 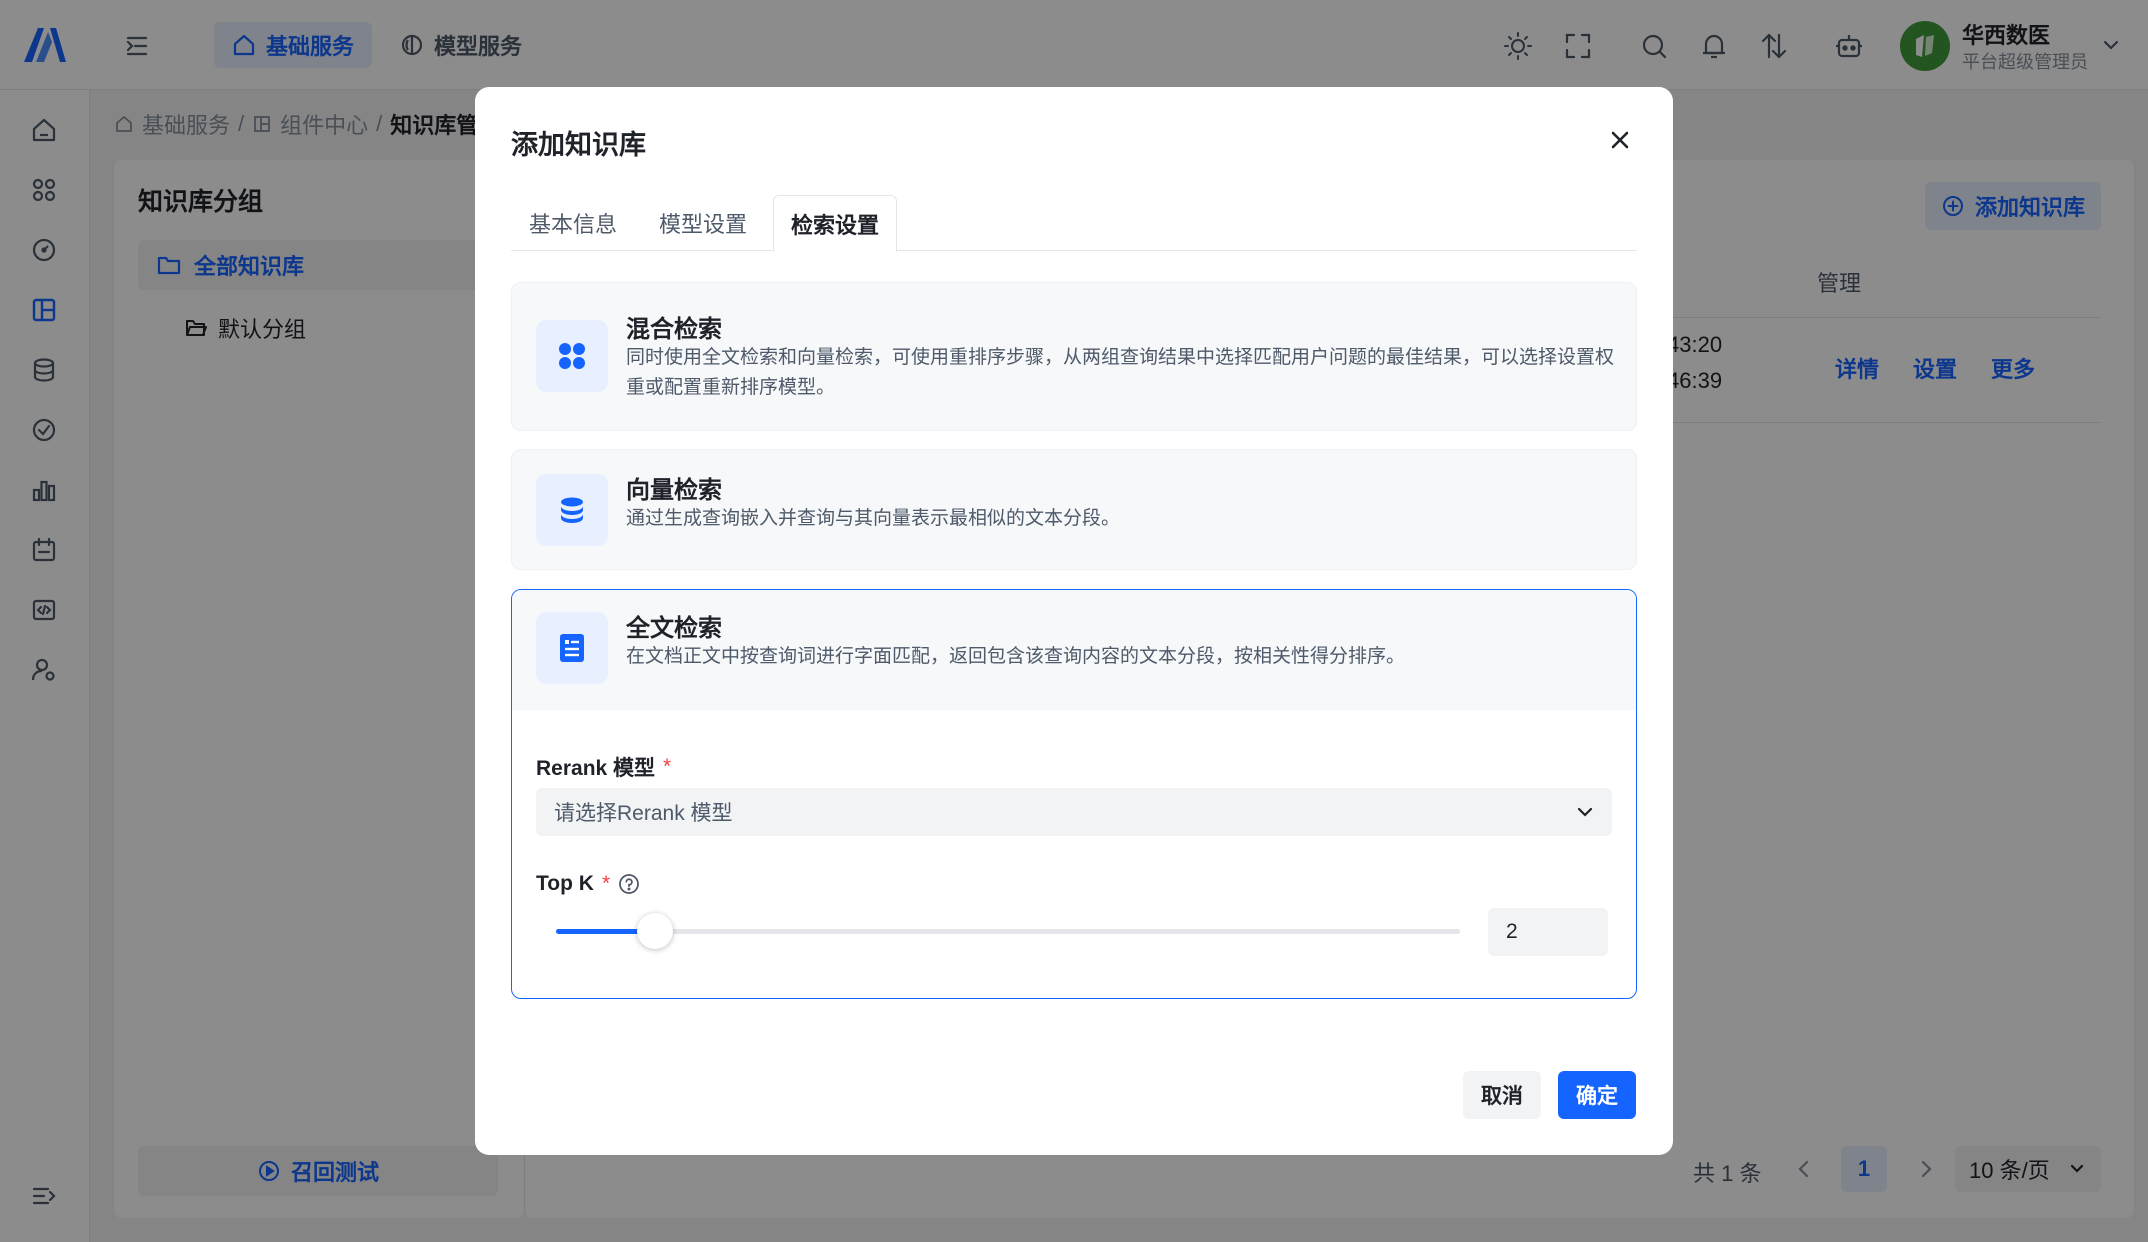 What do you see at coordinates (1585, 812) in the screenshot?
I see `chevron-down-icon` at bounding box center [1585, 812].